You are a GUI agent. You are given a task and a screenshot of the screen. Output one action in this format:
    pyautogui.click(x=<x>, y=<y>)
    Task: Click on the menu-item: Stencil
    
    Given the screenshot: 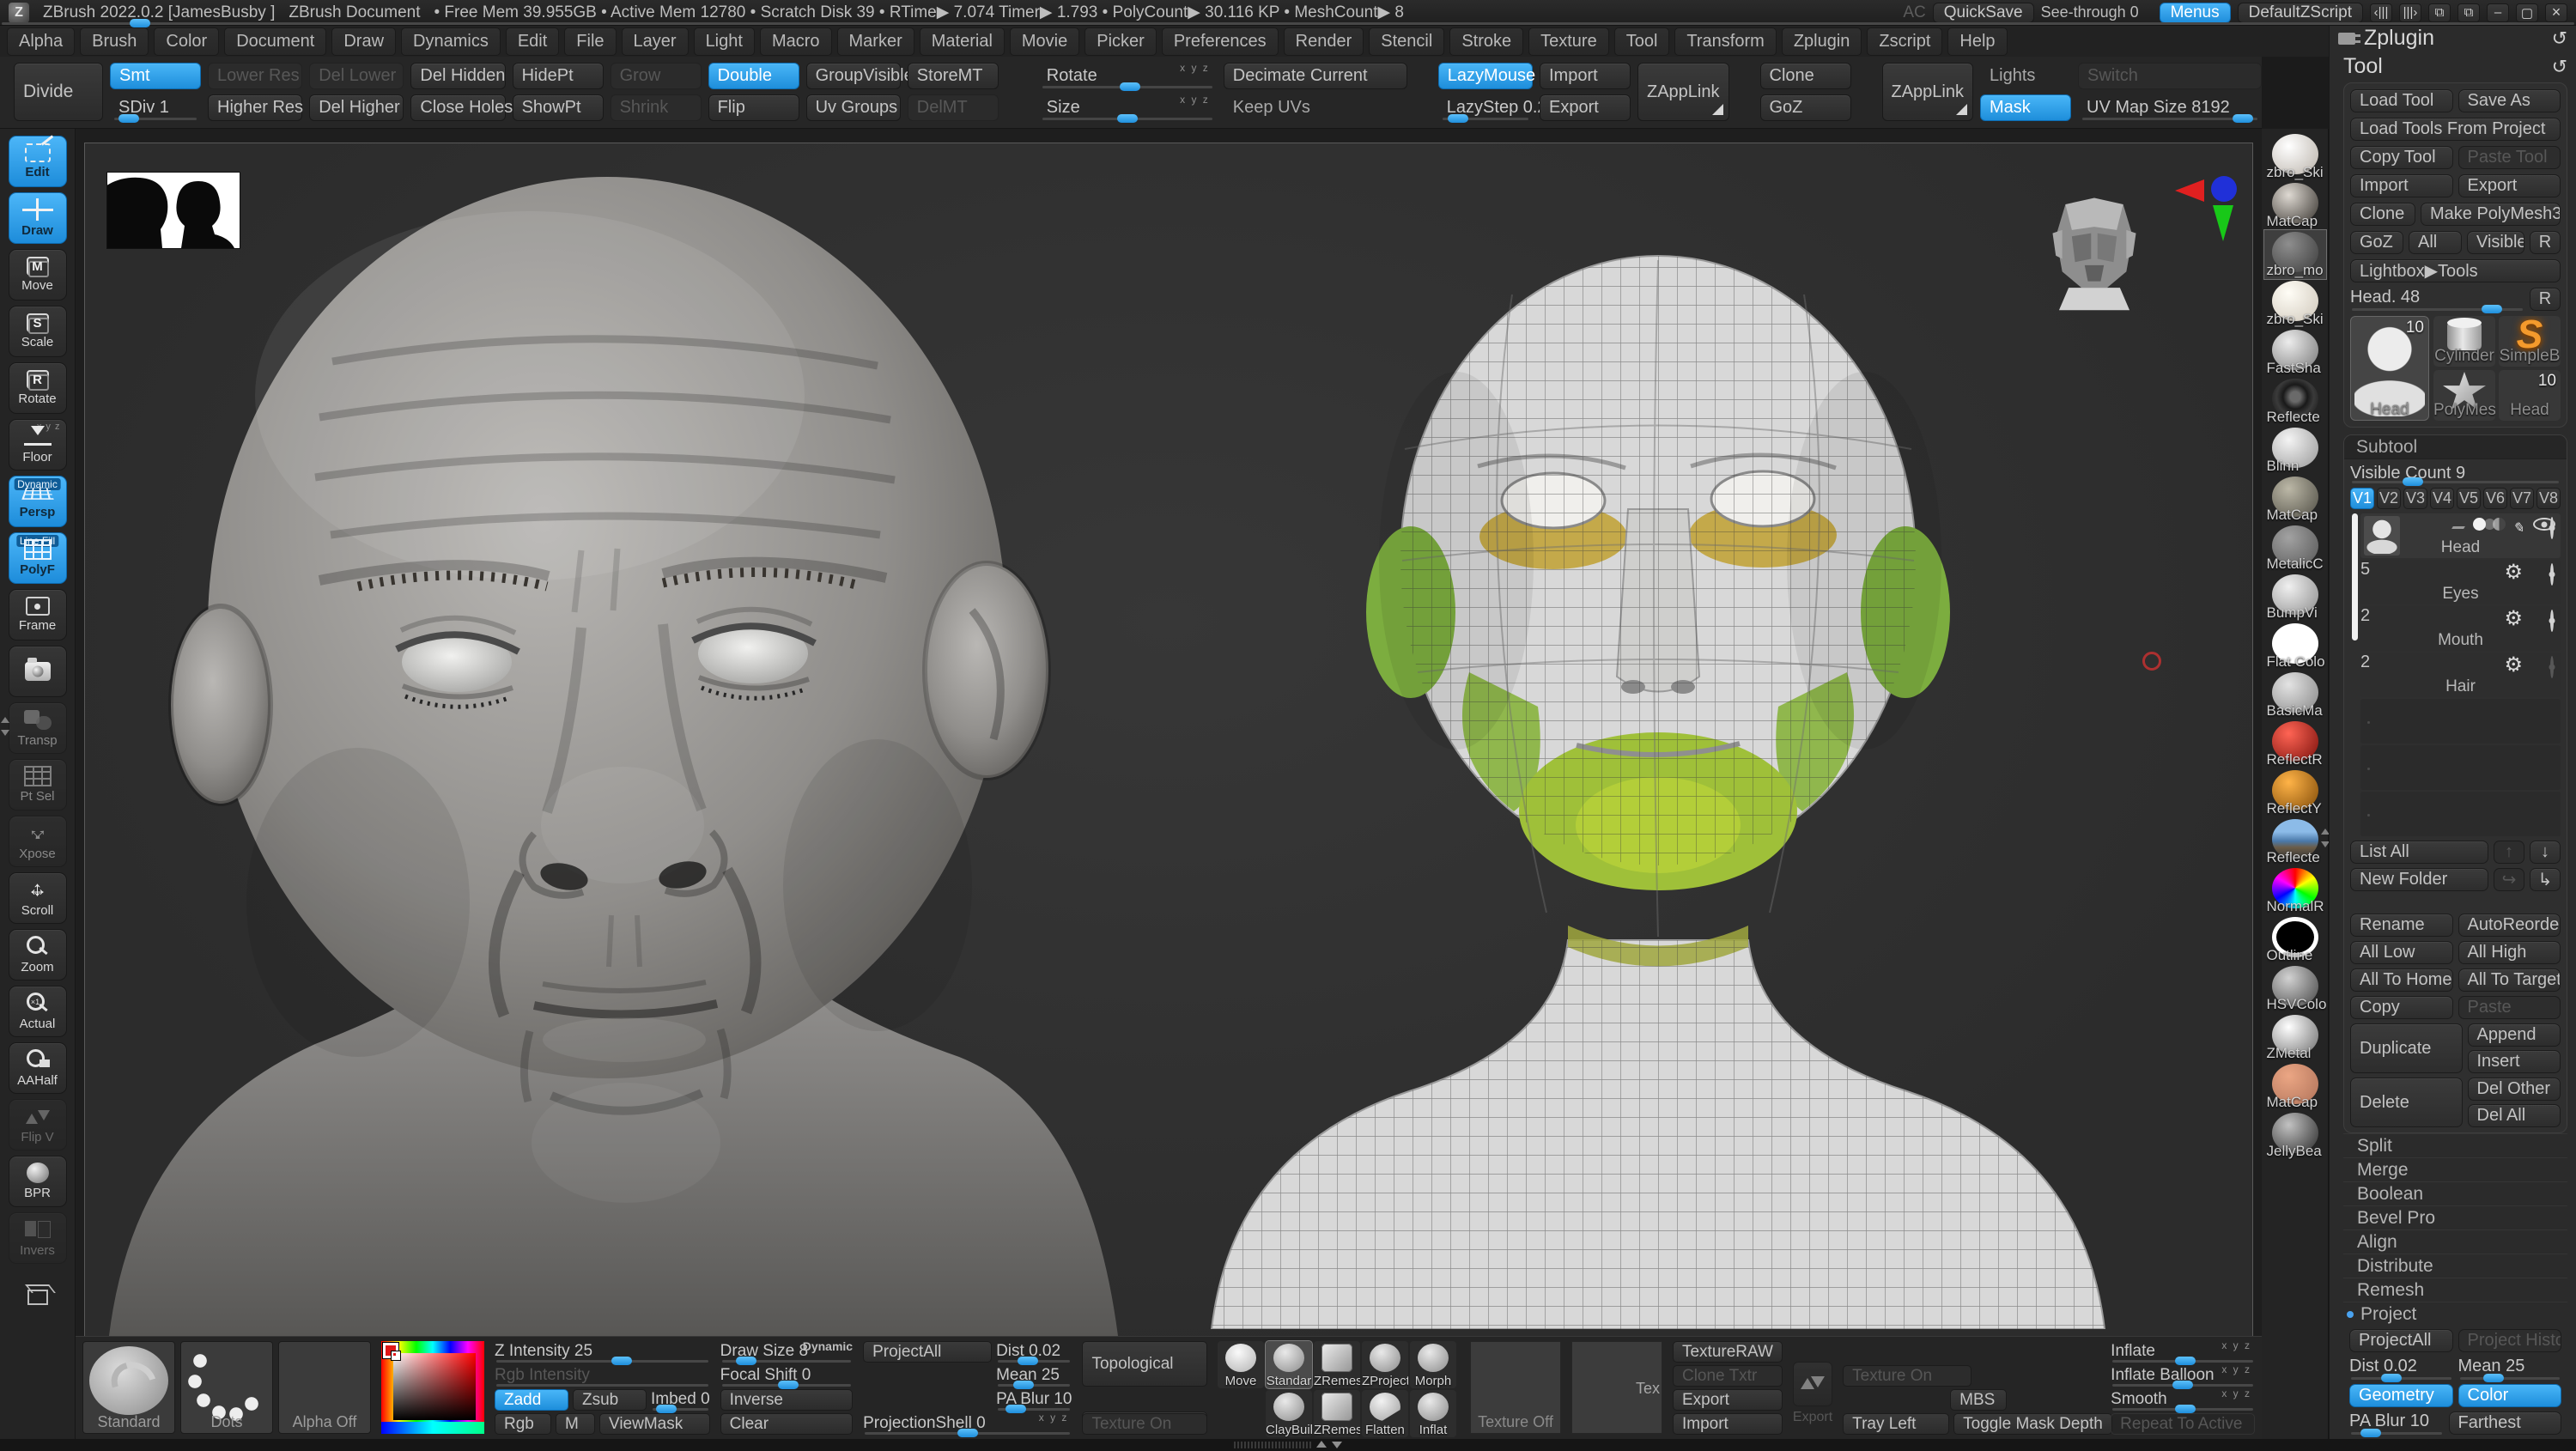 What is the action you would take?
    pyautogui.click(x=1407, y=41)
    